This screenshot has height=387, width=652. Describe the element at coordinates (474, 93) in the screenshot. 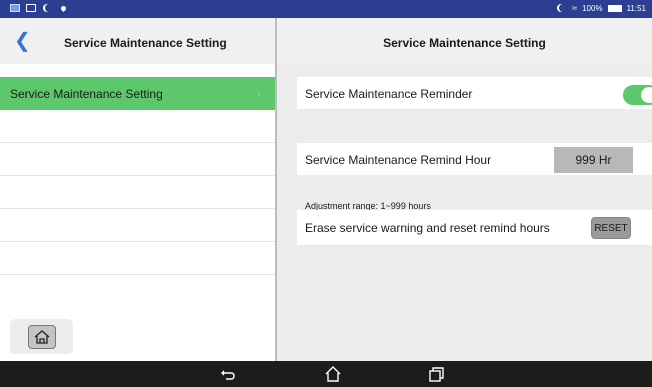

I see `reminder-row: Service Maintenance Reminder` at that location.